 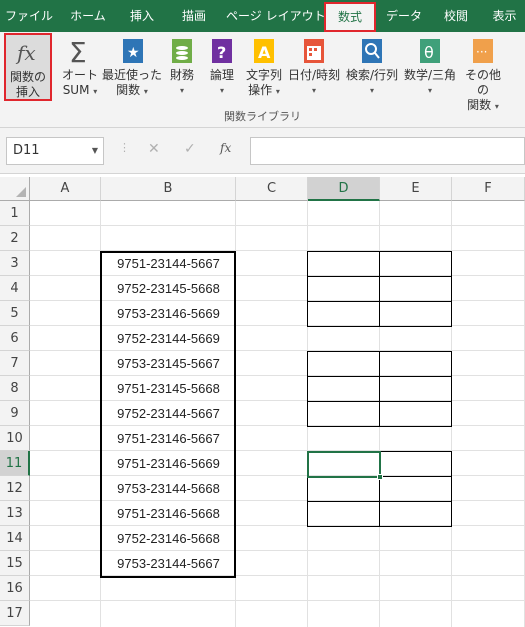 I want to click on datetime-label: 日付/時刻, so click(x=314, y=75).